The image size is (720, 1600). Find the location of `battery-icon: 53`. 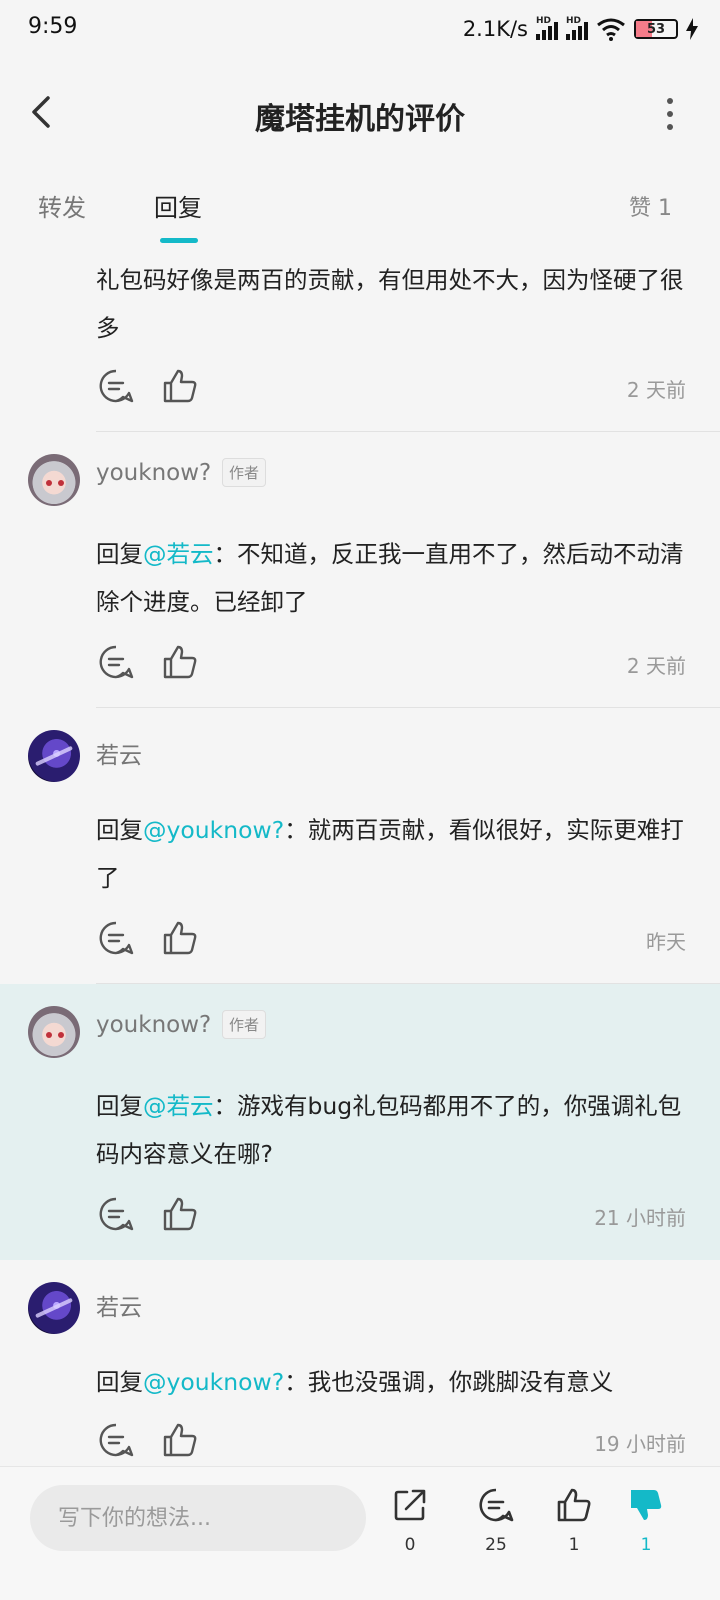

battery-icon: 53 is located at coordinates (656, 29).